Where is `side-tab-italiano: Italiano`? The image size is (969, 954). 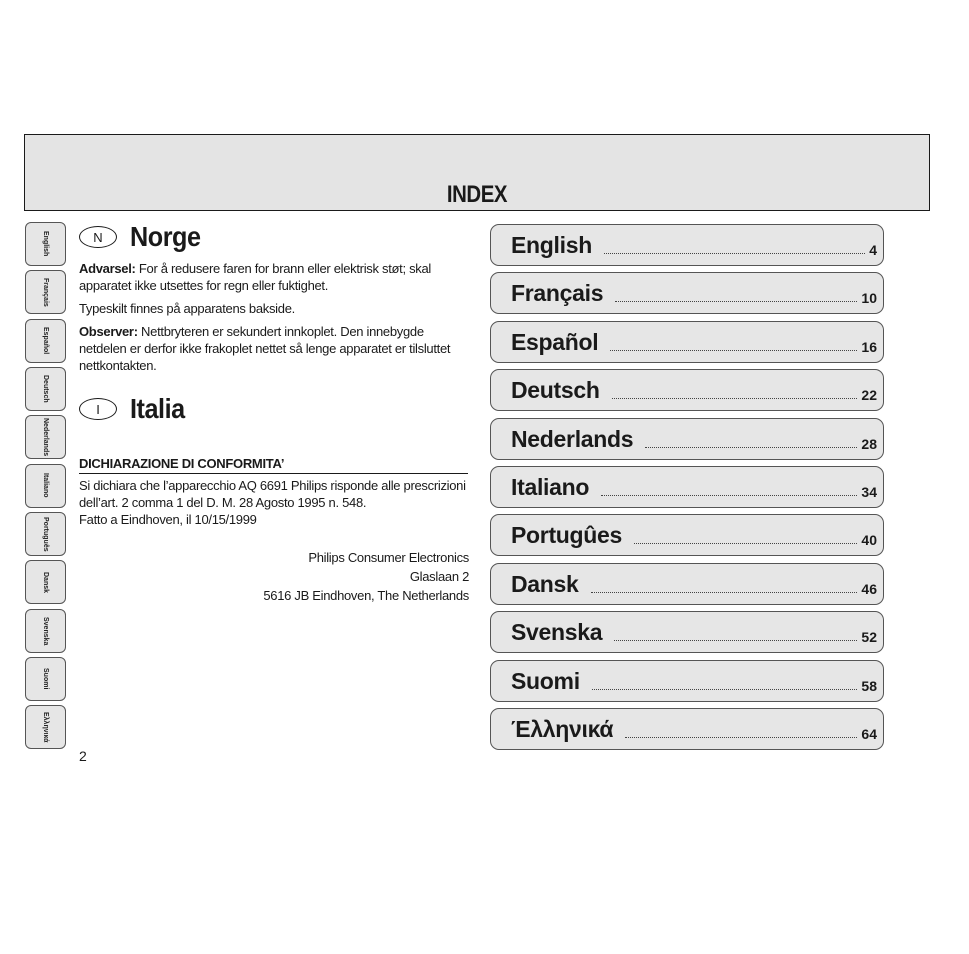
side-tab-italiano: Italiano is located at coordinates (45, 485).